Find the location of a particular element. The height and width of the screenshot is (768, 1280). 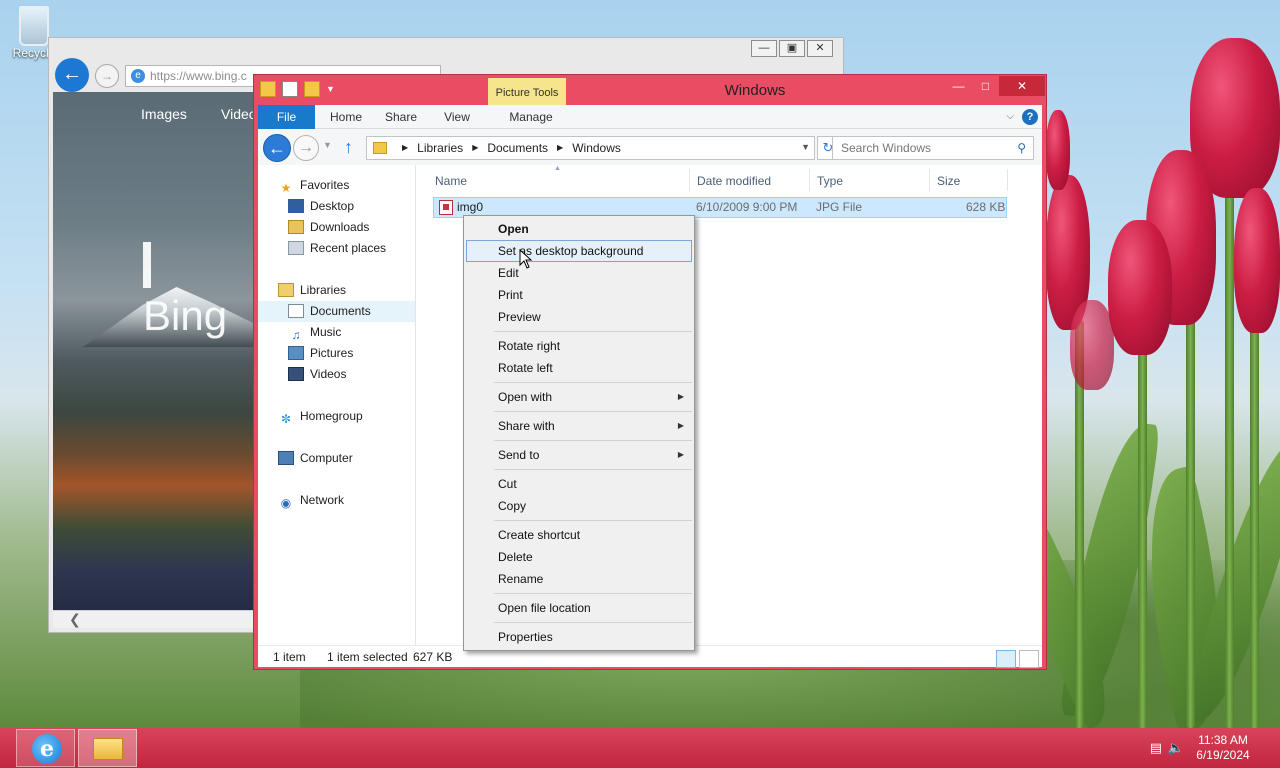

nav-downloads: Downloads is located at coordinates (328, 227).